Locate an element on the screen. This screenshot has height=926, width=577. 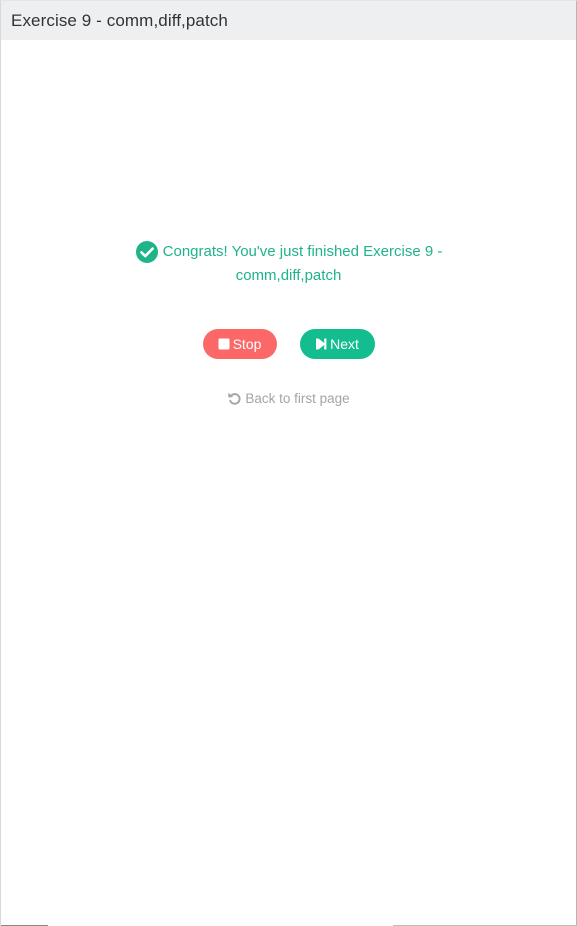
action-buttons: Stop Next is located at coordinates (288, 344).